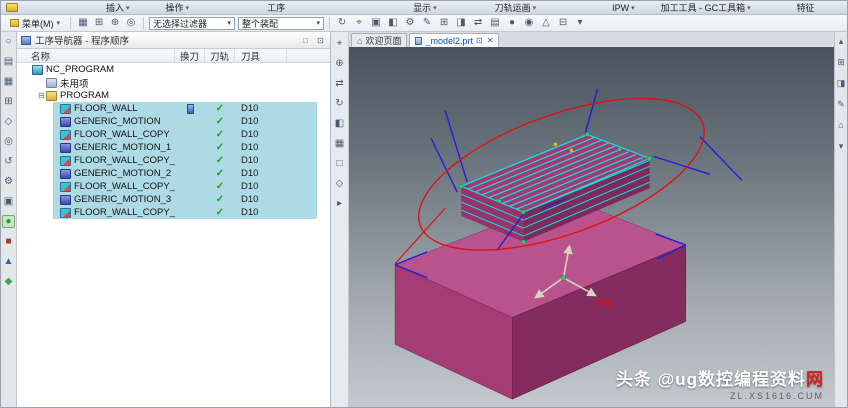  Describe the element at coordinates (192, 23) in the screenshot. I see `selection-filter-combobox: 无选择过滤器 ▾` at that location.